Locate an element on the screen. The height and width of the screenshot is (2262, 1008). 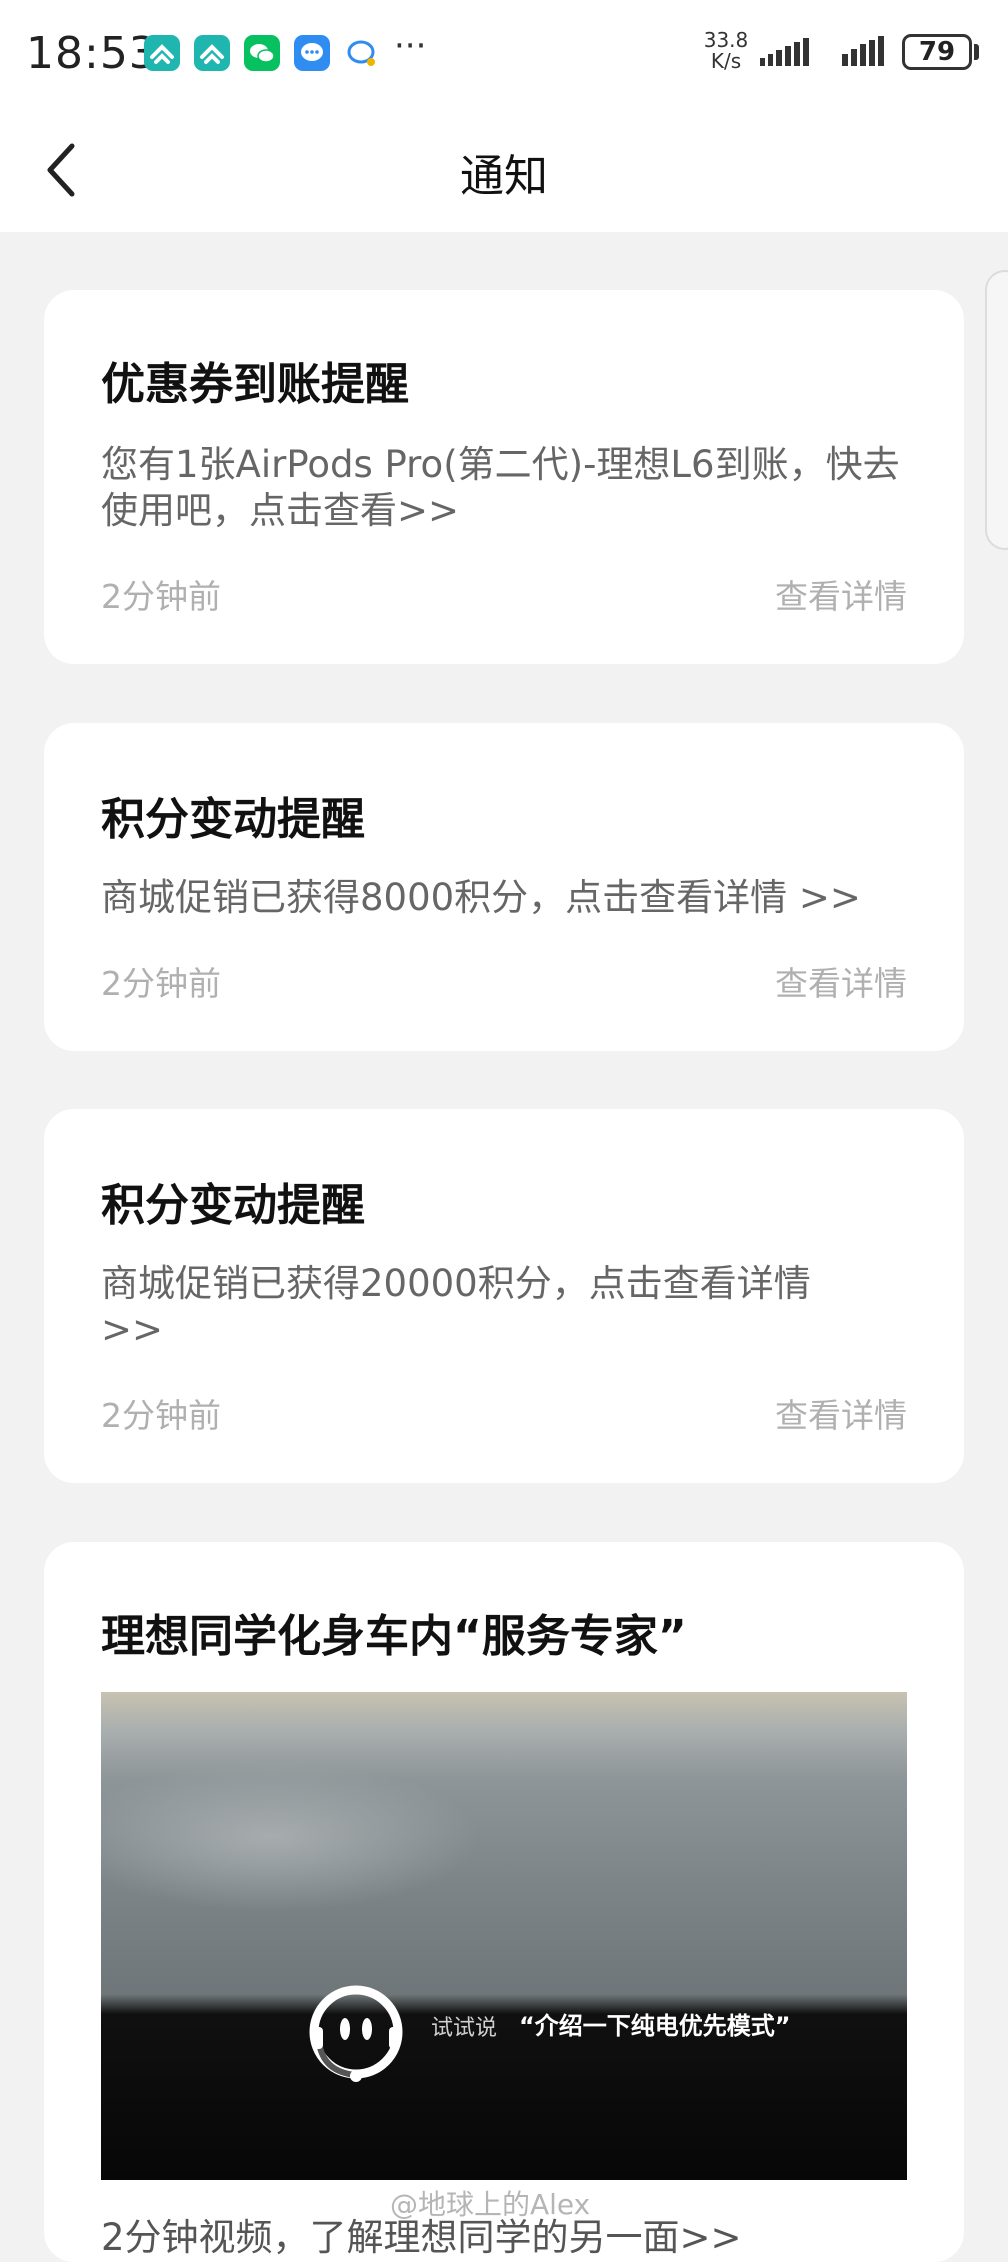
notification-body: 您有1张AirPods Pro(第二代)-理想L6到账，快去使用吧，点击查看>> is located at coordinates (500, 487).